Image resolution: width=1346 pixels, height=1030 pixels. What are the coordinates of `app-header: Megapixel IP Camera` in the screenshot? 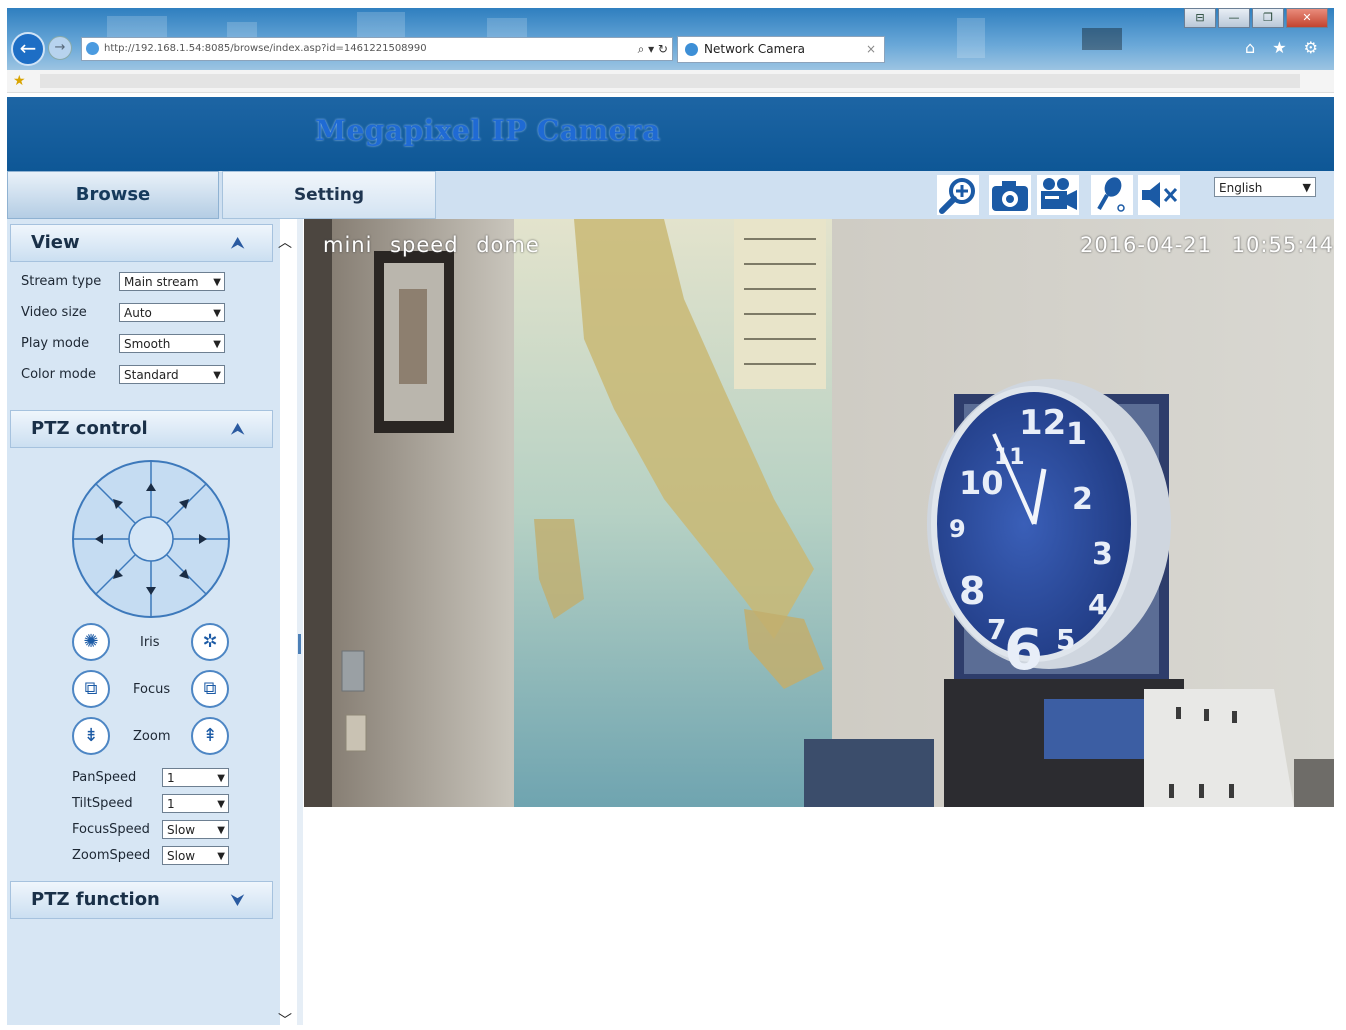 It's located at (670, 134).